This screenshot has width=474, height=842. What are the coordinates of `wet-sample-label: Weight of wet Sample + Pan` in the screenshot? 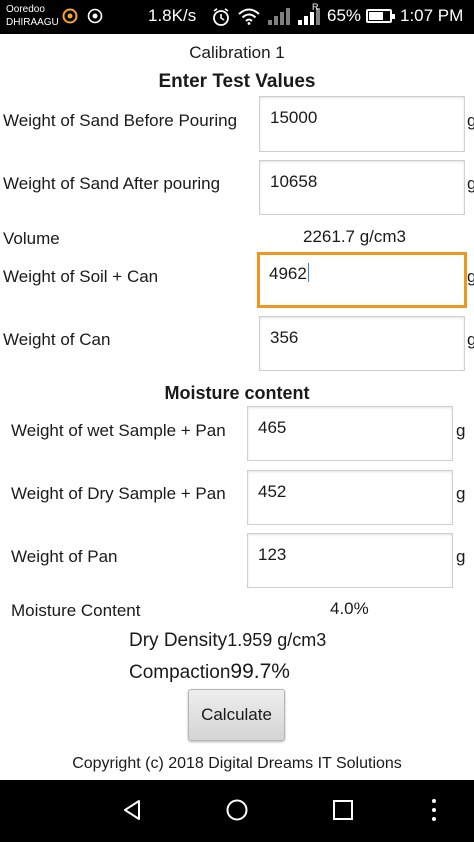 It's located at (118, 430).